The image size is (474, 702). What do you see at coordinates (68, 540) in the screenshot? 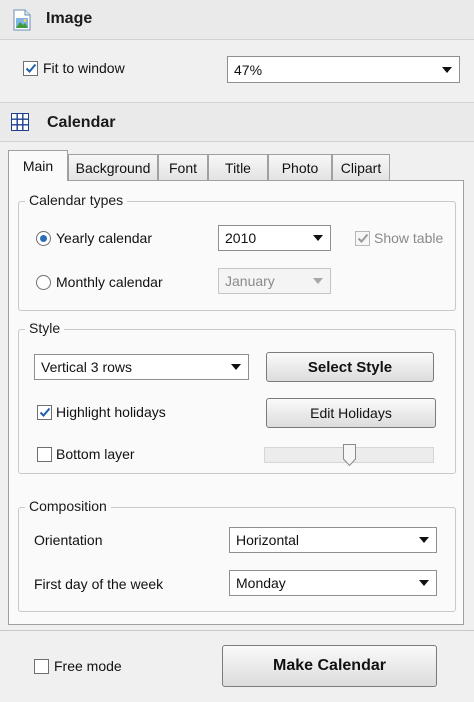
I see `orientation-label: Orientation` at bounding box center [68, 540].